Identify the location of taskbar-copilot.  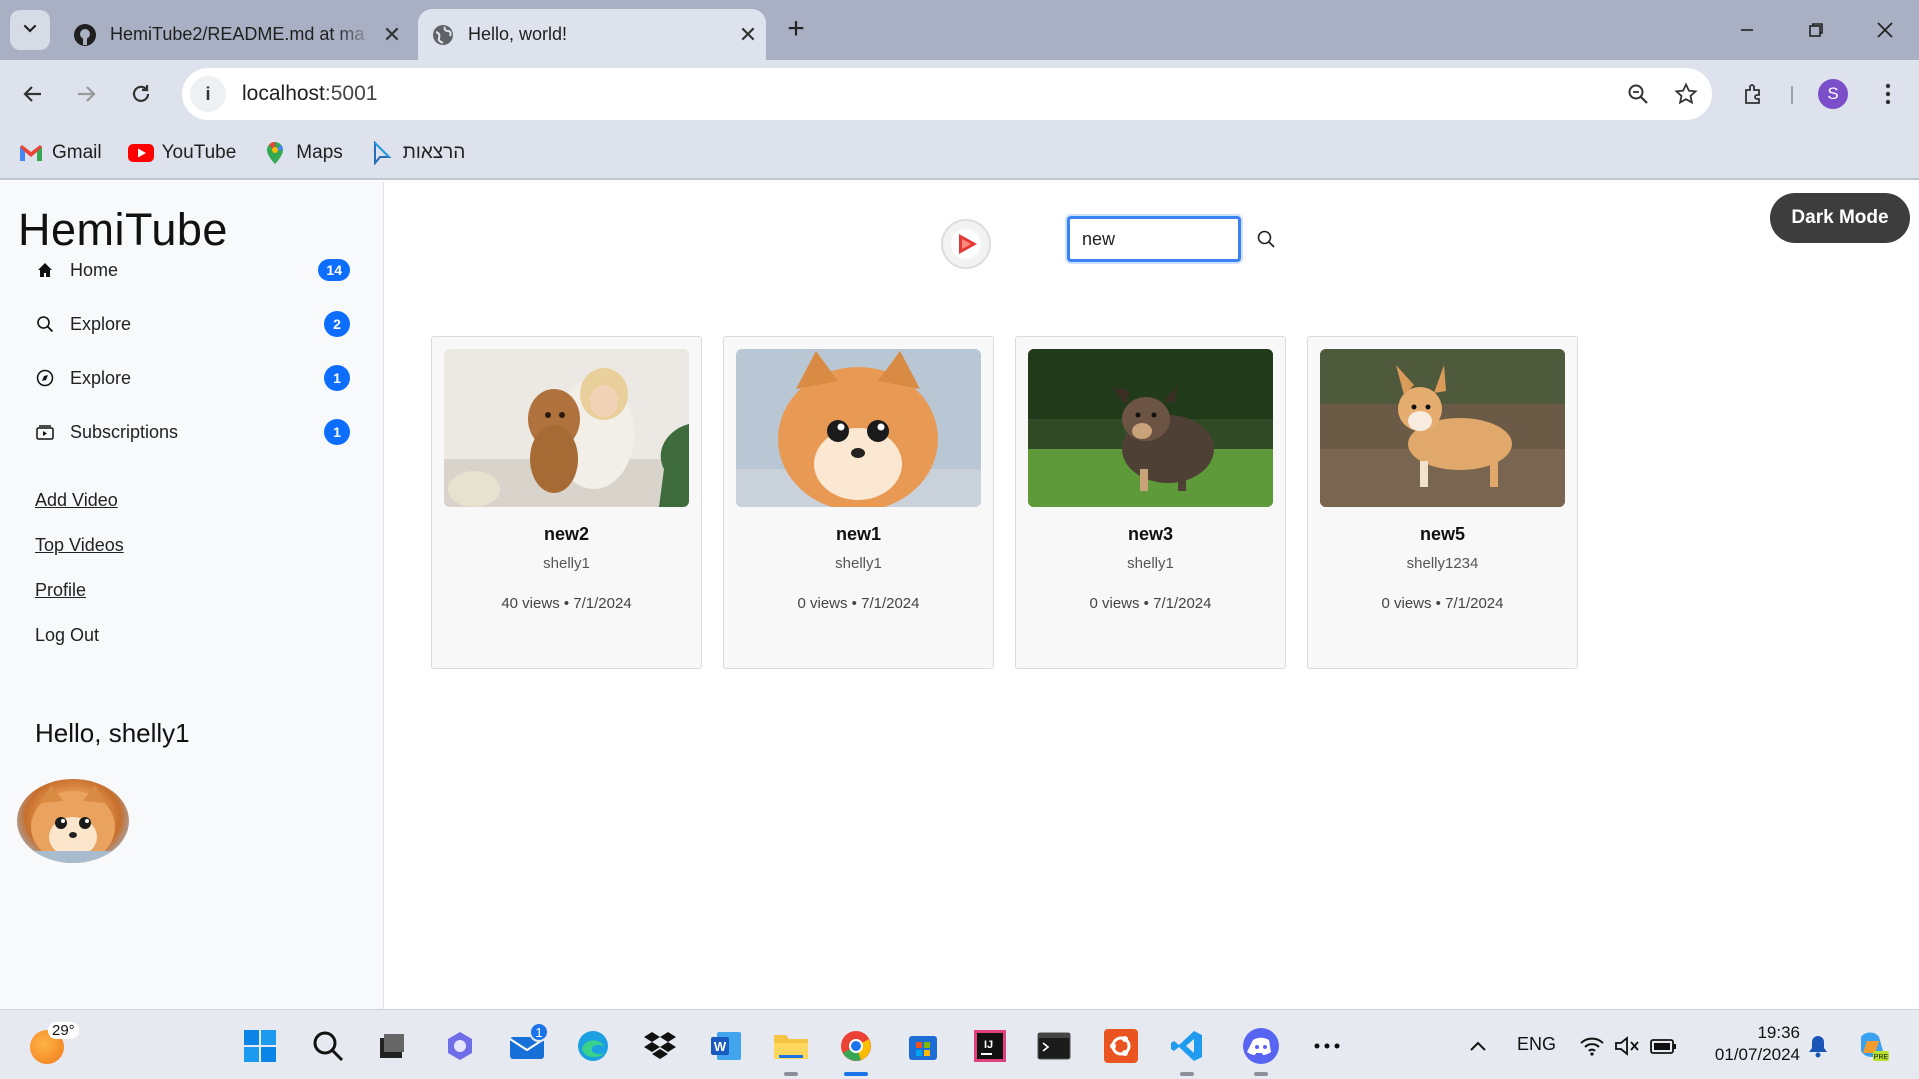
(460, 1046).